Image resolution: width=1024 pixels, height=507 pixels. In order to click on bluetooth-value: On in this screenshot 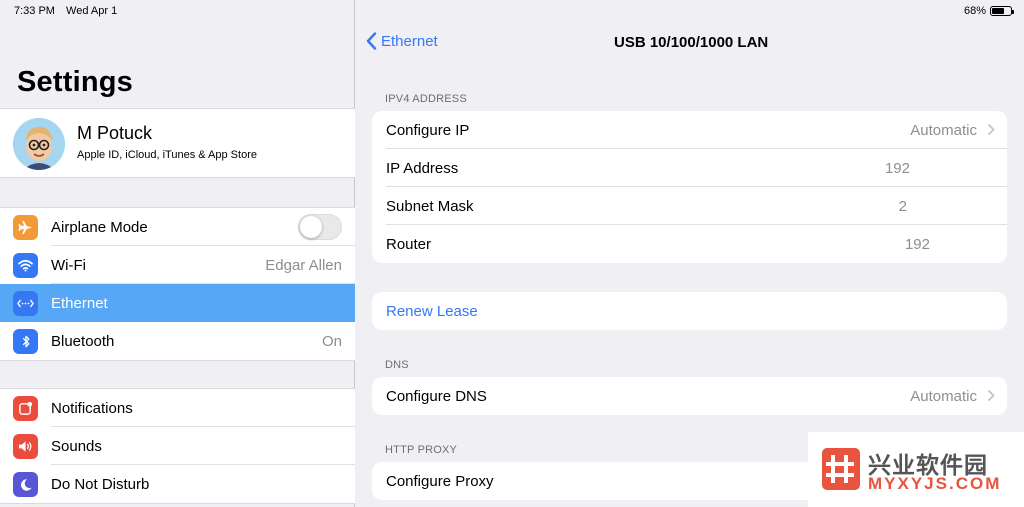, I will do `click(331, 341)`.